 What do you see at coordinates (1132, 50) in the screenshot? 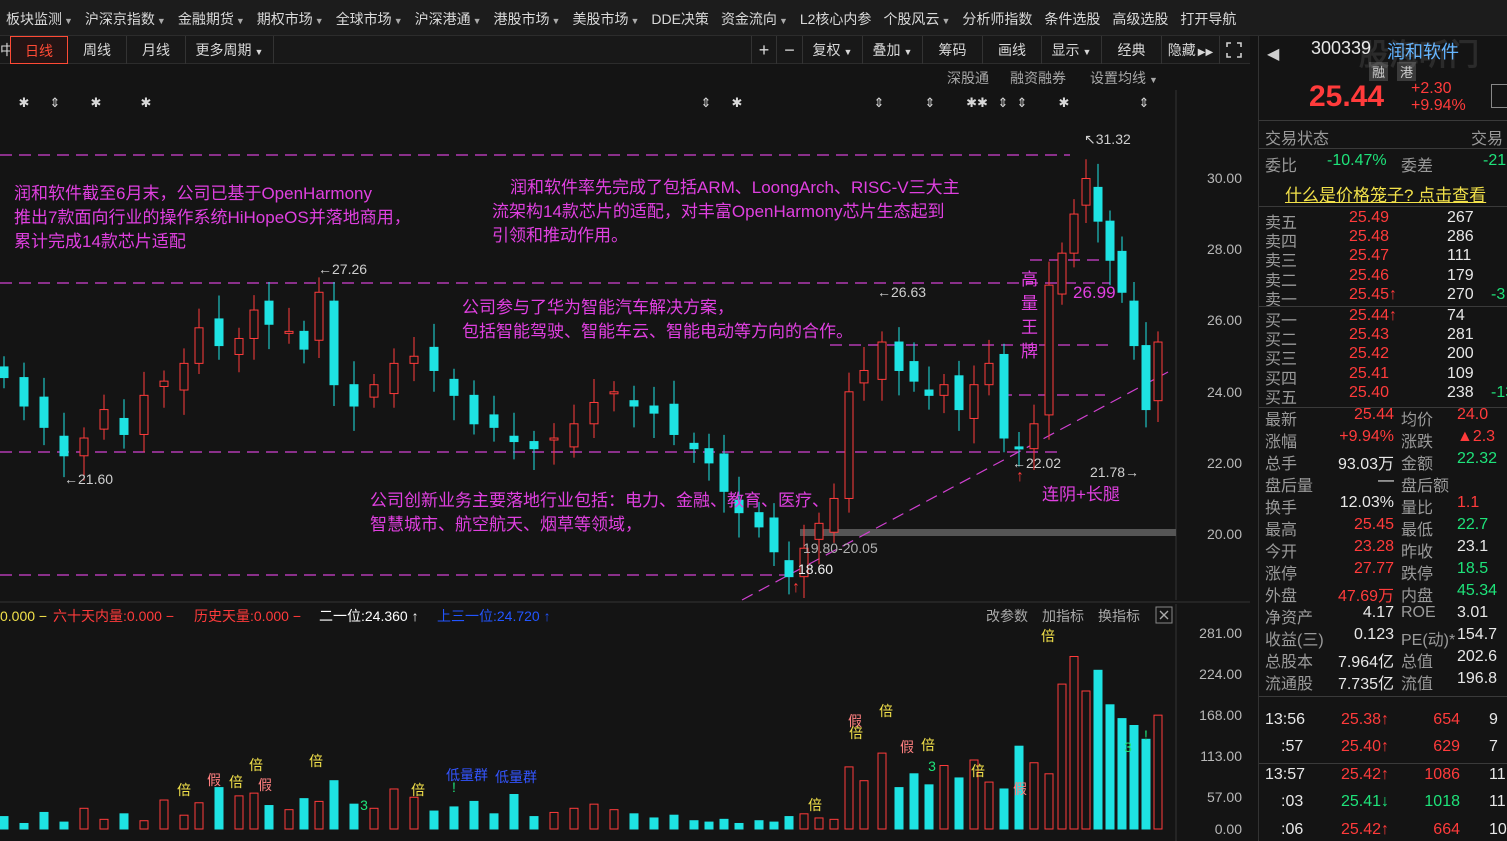
I see `classic-button: 经典` at bounding box center [1132, 50].